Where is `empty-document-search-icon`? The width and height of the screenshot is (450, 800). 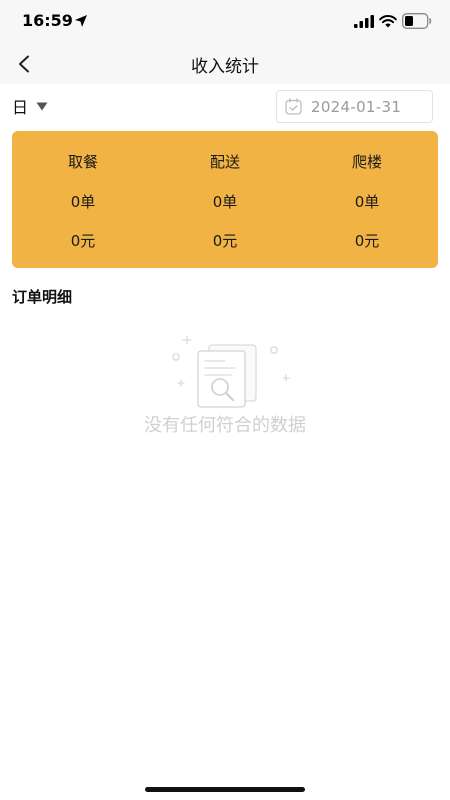 empty-document-search-icon is located at coordinates (231, 371).